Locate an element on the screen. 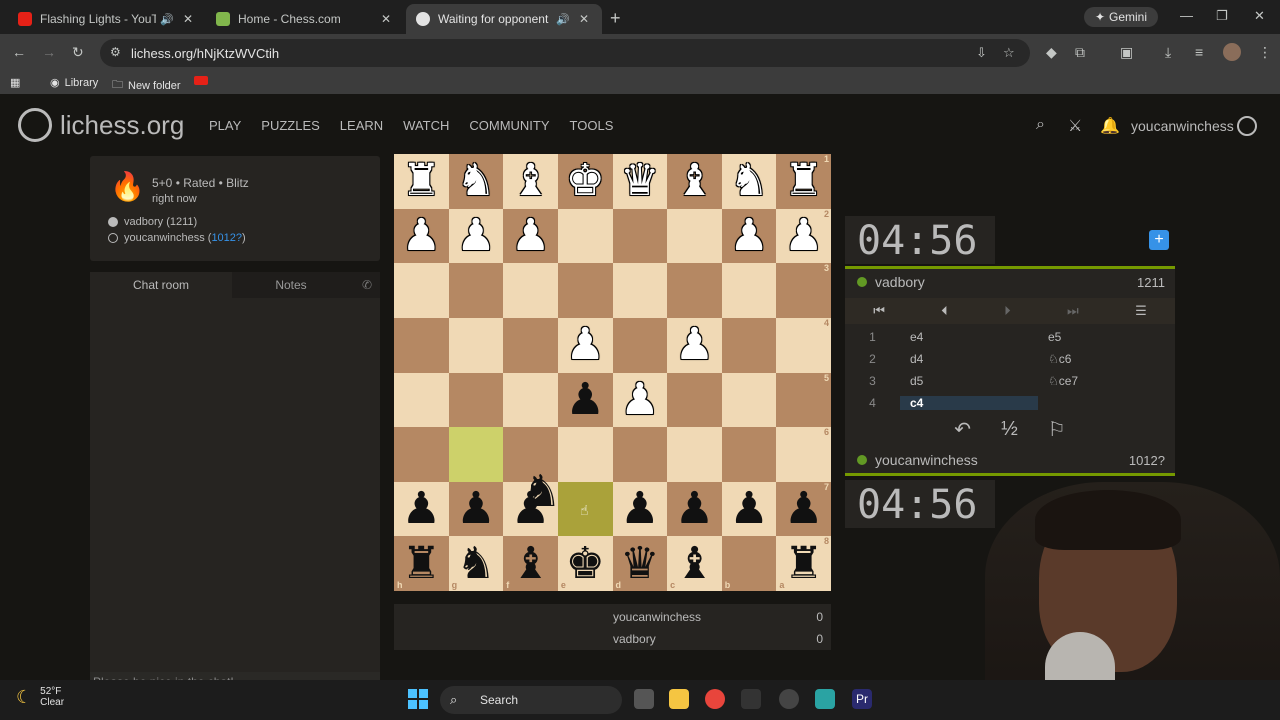  first-move-icon: ⏮ is located at coordinates (879, 311).